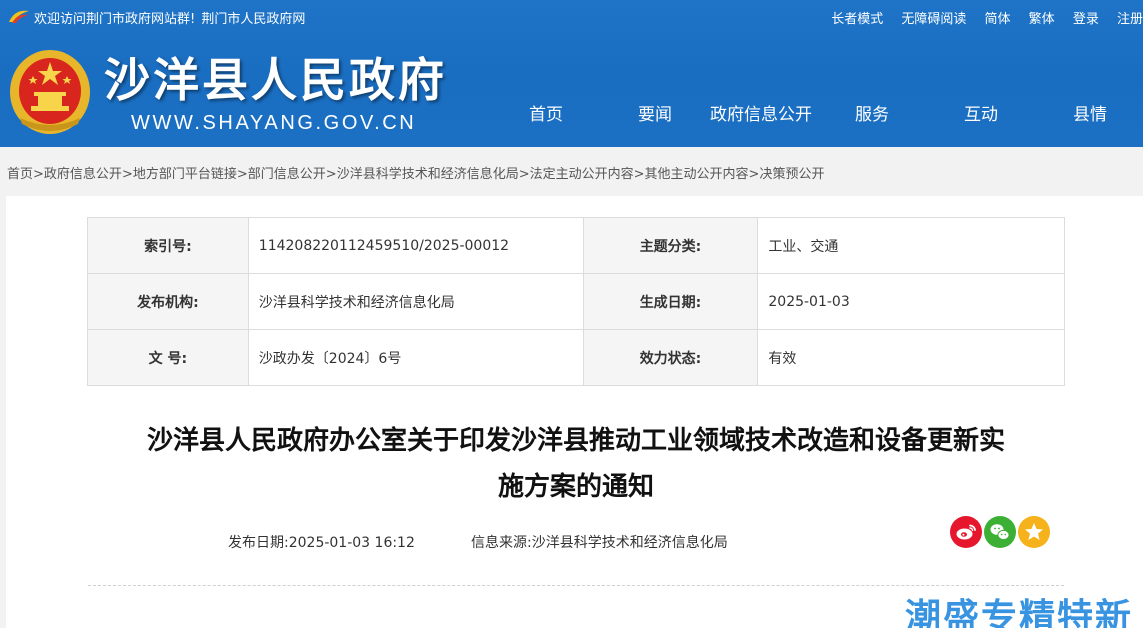  I want to click on login-link: 登录, so click(1086, 19).